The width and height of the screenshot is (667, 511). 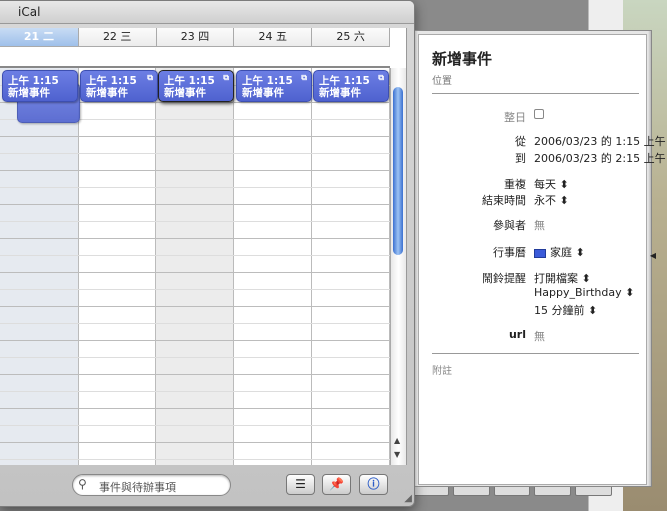 I want to click on attendees-field: 無, so click(x=539, y=225).